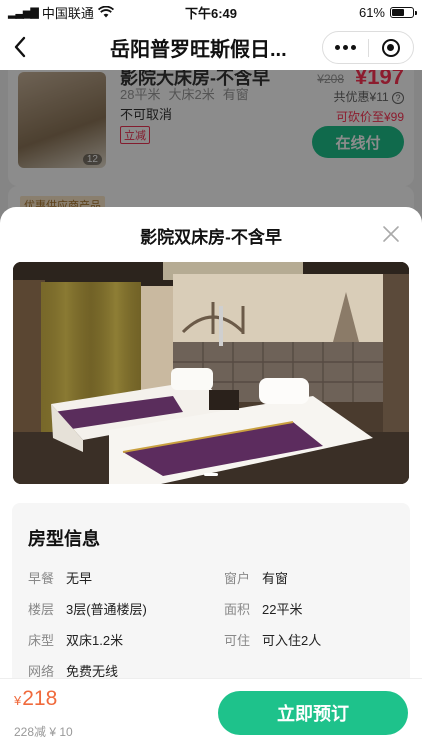 Image resolution: width=422 pixels, height=750 pixels. I want to click on carrier-label: 中国联通, so click(67, 13).